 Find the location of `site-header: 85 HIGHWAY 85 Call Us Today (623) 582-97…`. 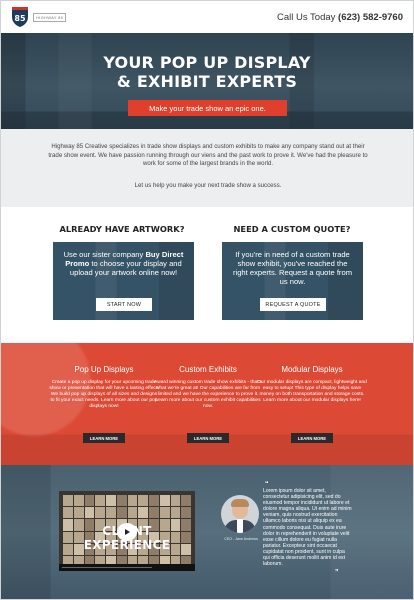

site-header: 85 HIGHWAY 85 Call Us Today (623) 582-97… is located at coordinates (207, 17).